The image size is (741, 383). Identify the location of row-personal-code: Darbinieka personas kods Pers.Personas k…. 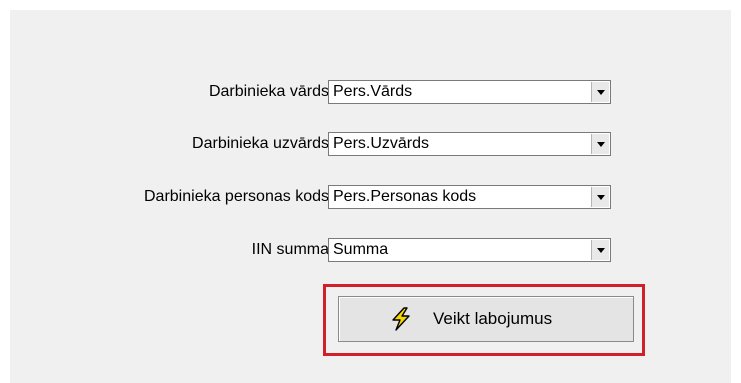
(370, 198).